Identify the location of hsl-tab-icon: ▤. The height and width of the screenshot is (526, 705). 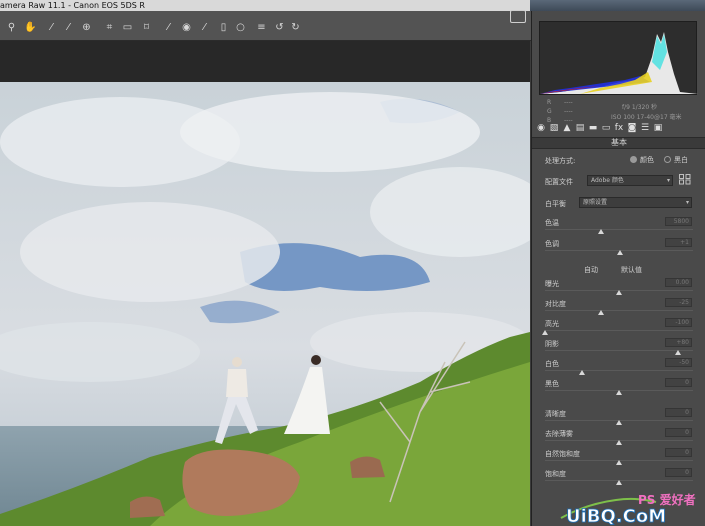
(580, 128).